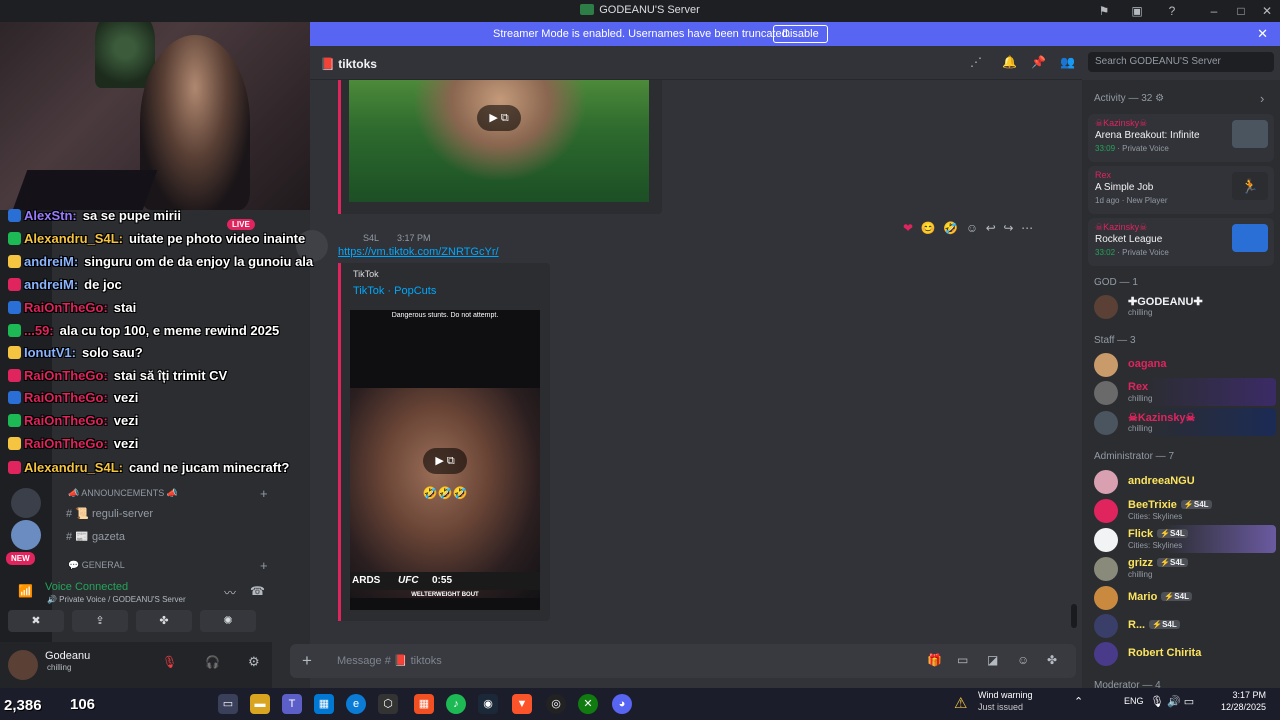  I want to click on chat-line: RaiOnTheGo: stai să îți trimit CV, so click(117, 379).